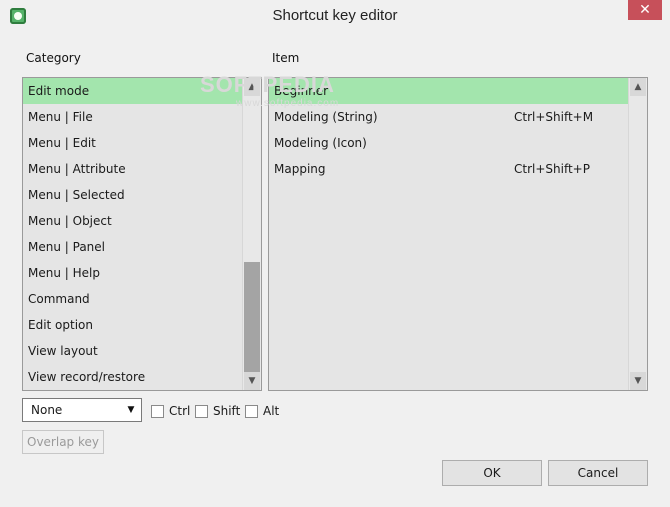  I want to click on category-list-item: View record/restore, so click(132, 377).